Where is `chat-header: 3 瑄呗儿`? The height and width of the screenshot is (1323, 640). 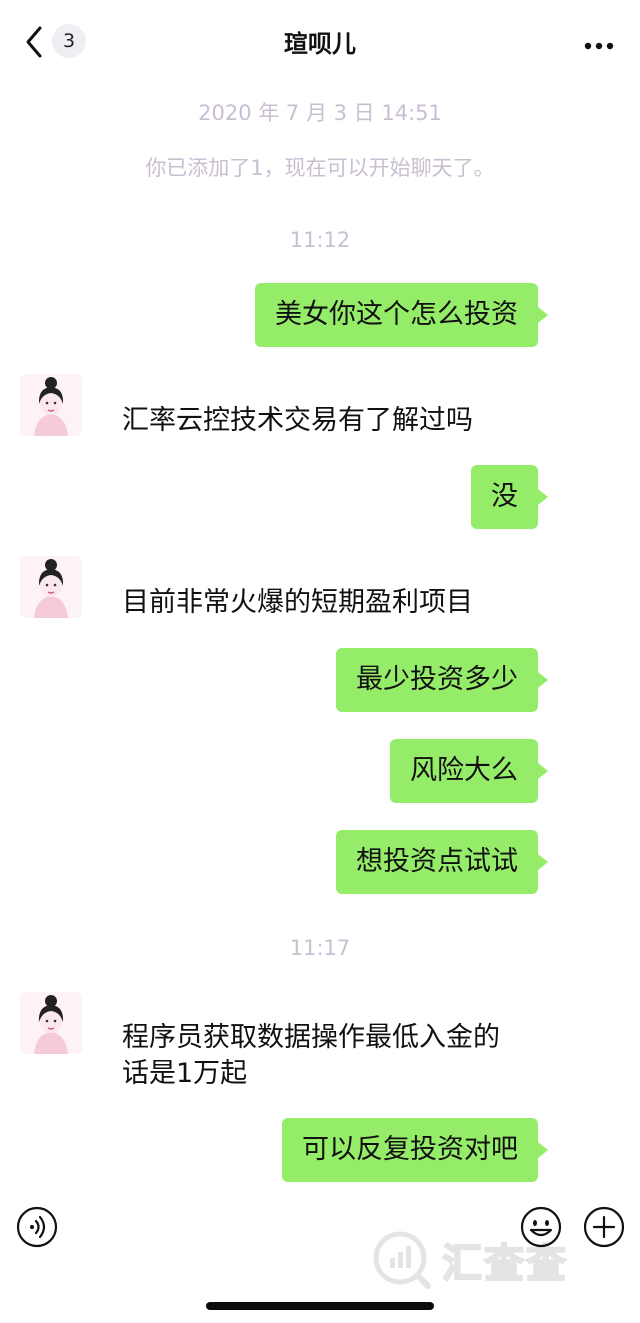
chat-header: 3 瑄呗儿 is located at coordinates (320, 42).